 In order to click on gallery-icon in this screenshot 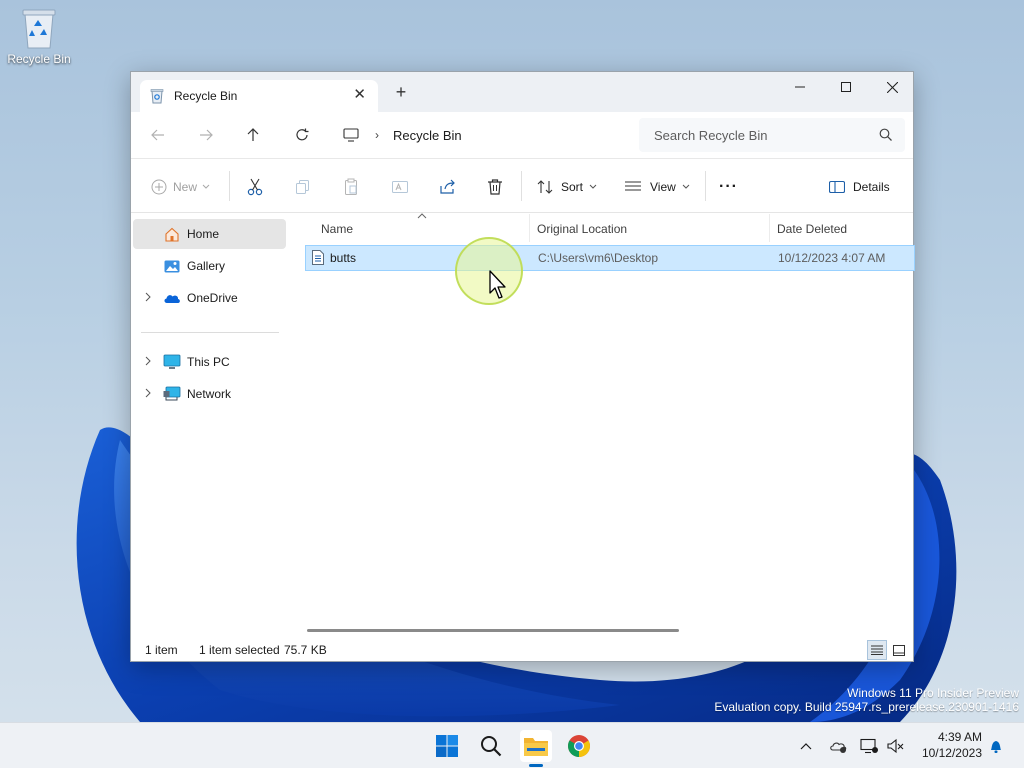, I will do `click(172, 266)`.